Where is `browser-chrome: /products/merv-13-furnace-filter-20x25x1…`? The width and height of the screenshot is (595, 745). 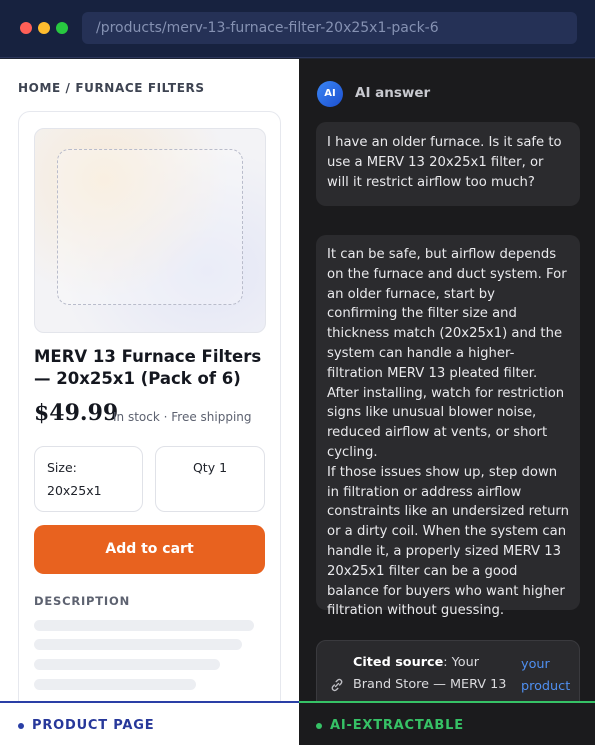 browser-chrome: /products/merv-13-furnace-filter-20x25x1… is located at coordinates (297, 29).